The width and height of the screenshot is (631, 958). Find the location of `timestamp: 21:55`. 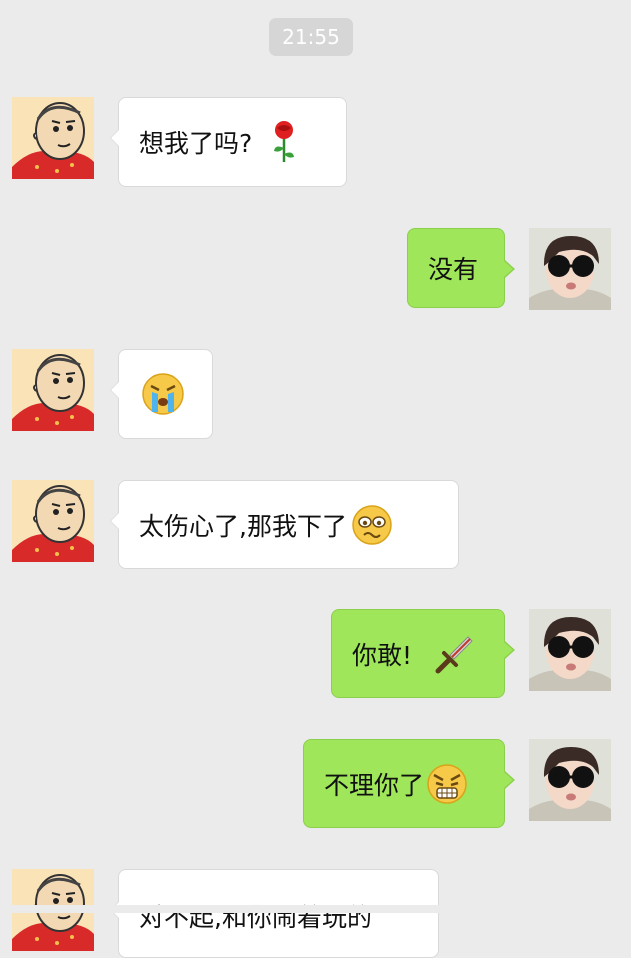

timestamp: 21:55 is located at coordinates (311, 37).